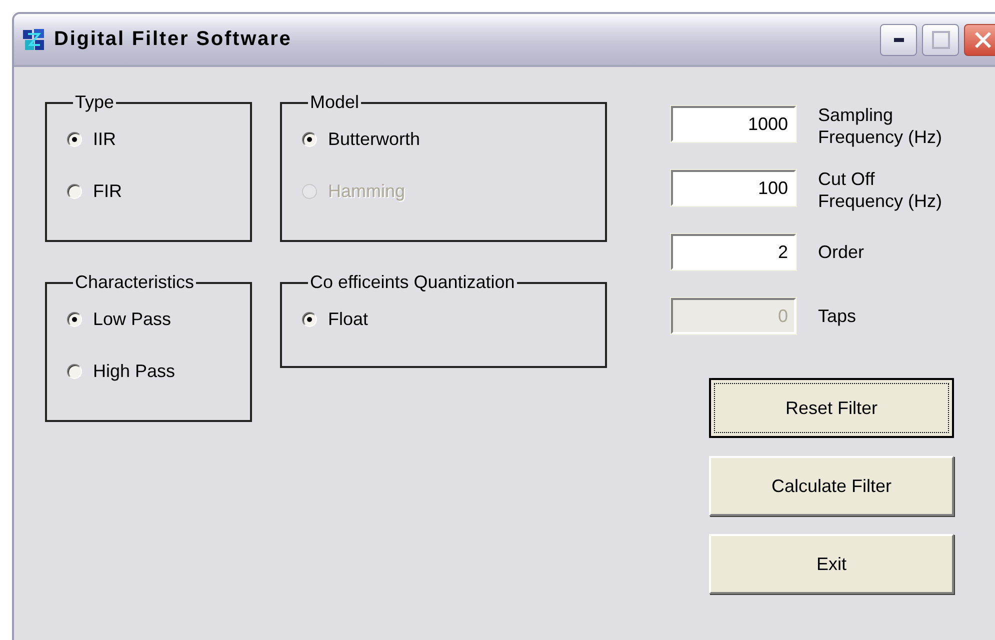 The image size is (995, 640). I want to click on group-title: Model, so click(334, 102).